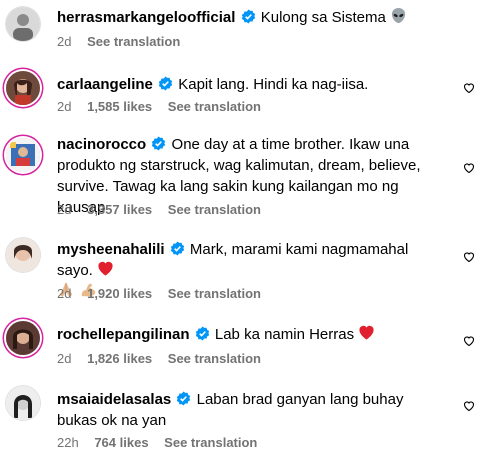 This screenshot has width=482, height=460. Describe the element at coordinates (114, 399) in the screenshot. I see `username-link: msaiaidelasalas` at that location.